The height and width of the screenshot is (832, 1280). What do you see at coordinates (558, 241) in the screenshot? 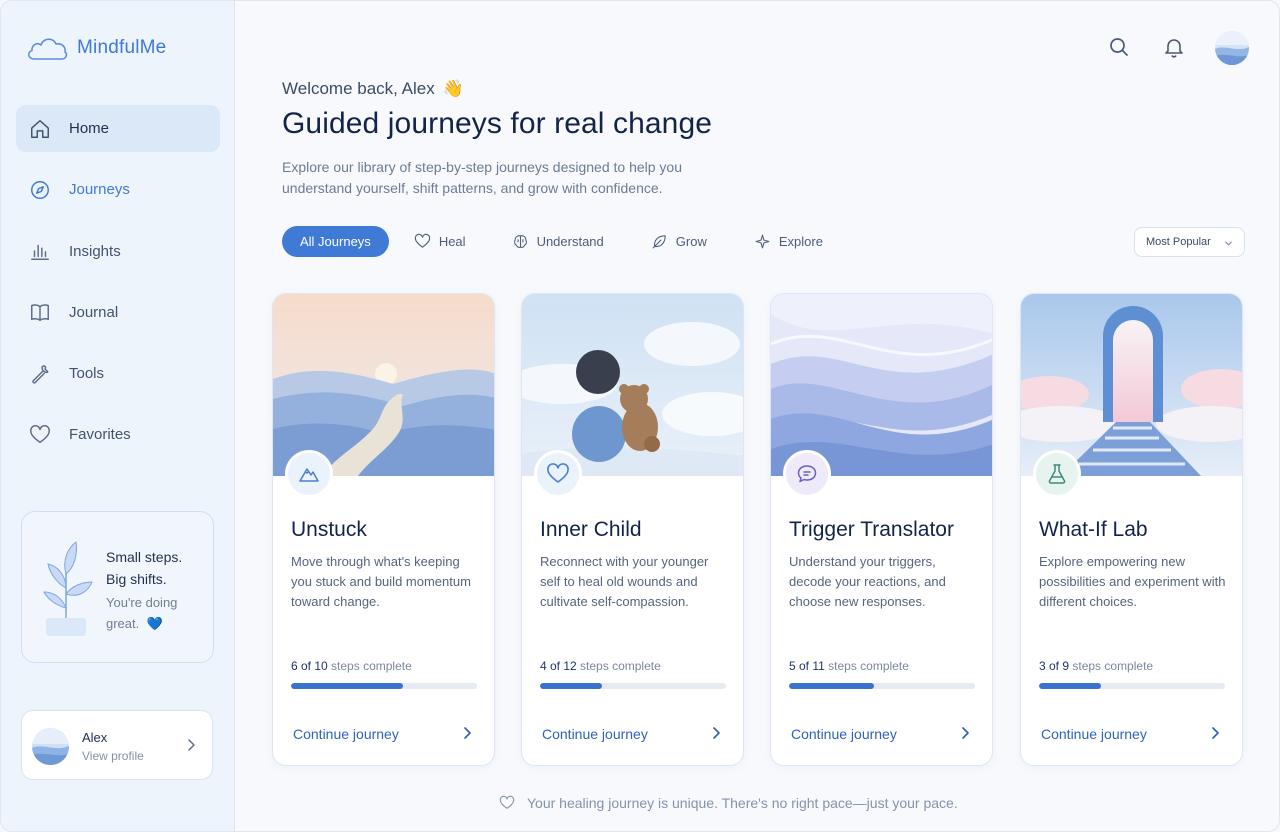
I see `filter-understand: Understand` at bounding box center [558, 241].